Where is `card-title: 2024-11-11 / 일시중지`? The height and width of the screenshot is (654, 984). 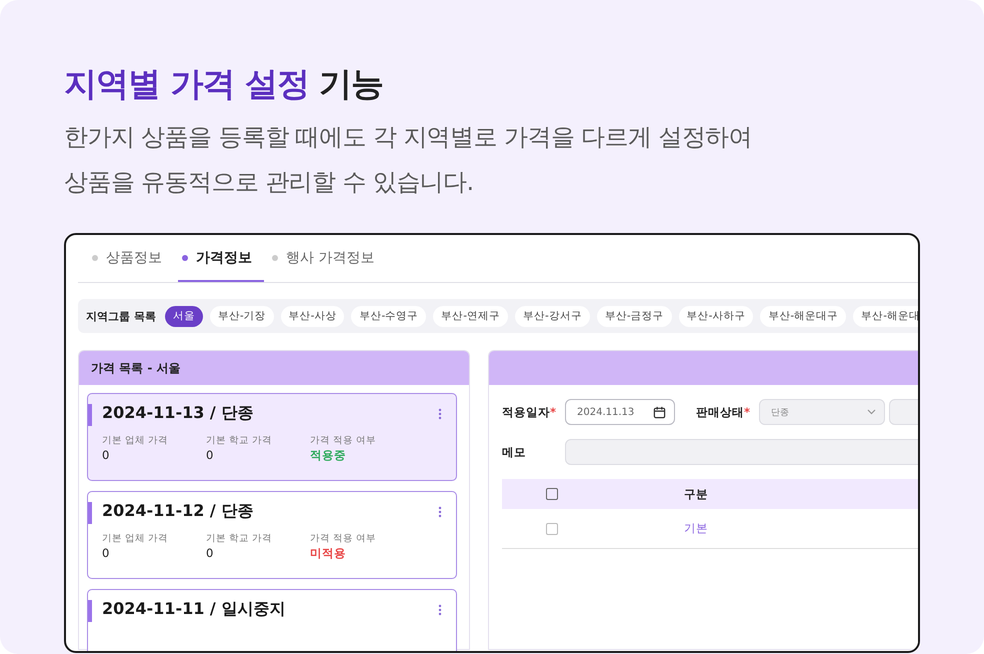
card-title: 2024-11-11 / 일시중지 is located at coordinates (194, 609).